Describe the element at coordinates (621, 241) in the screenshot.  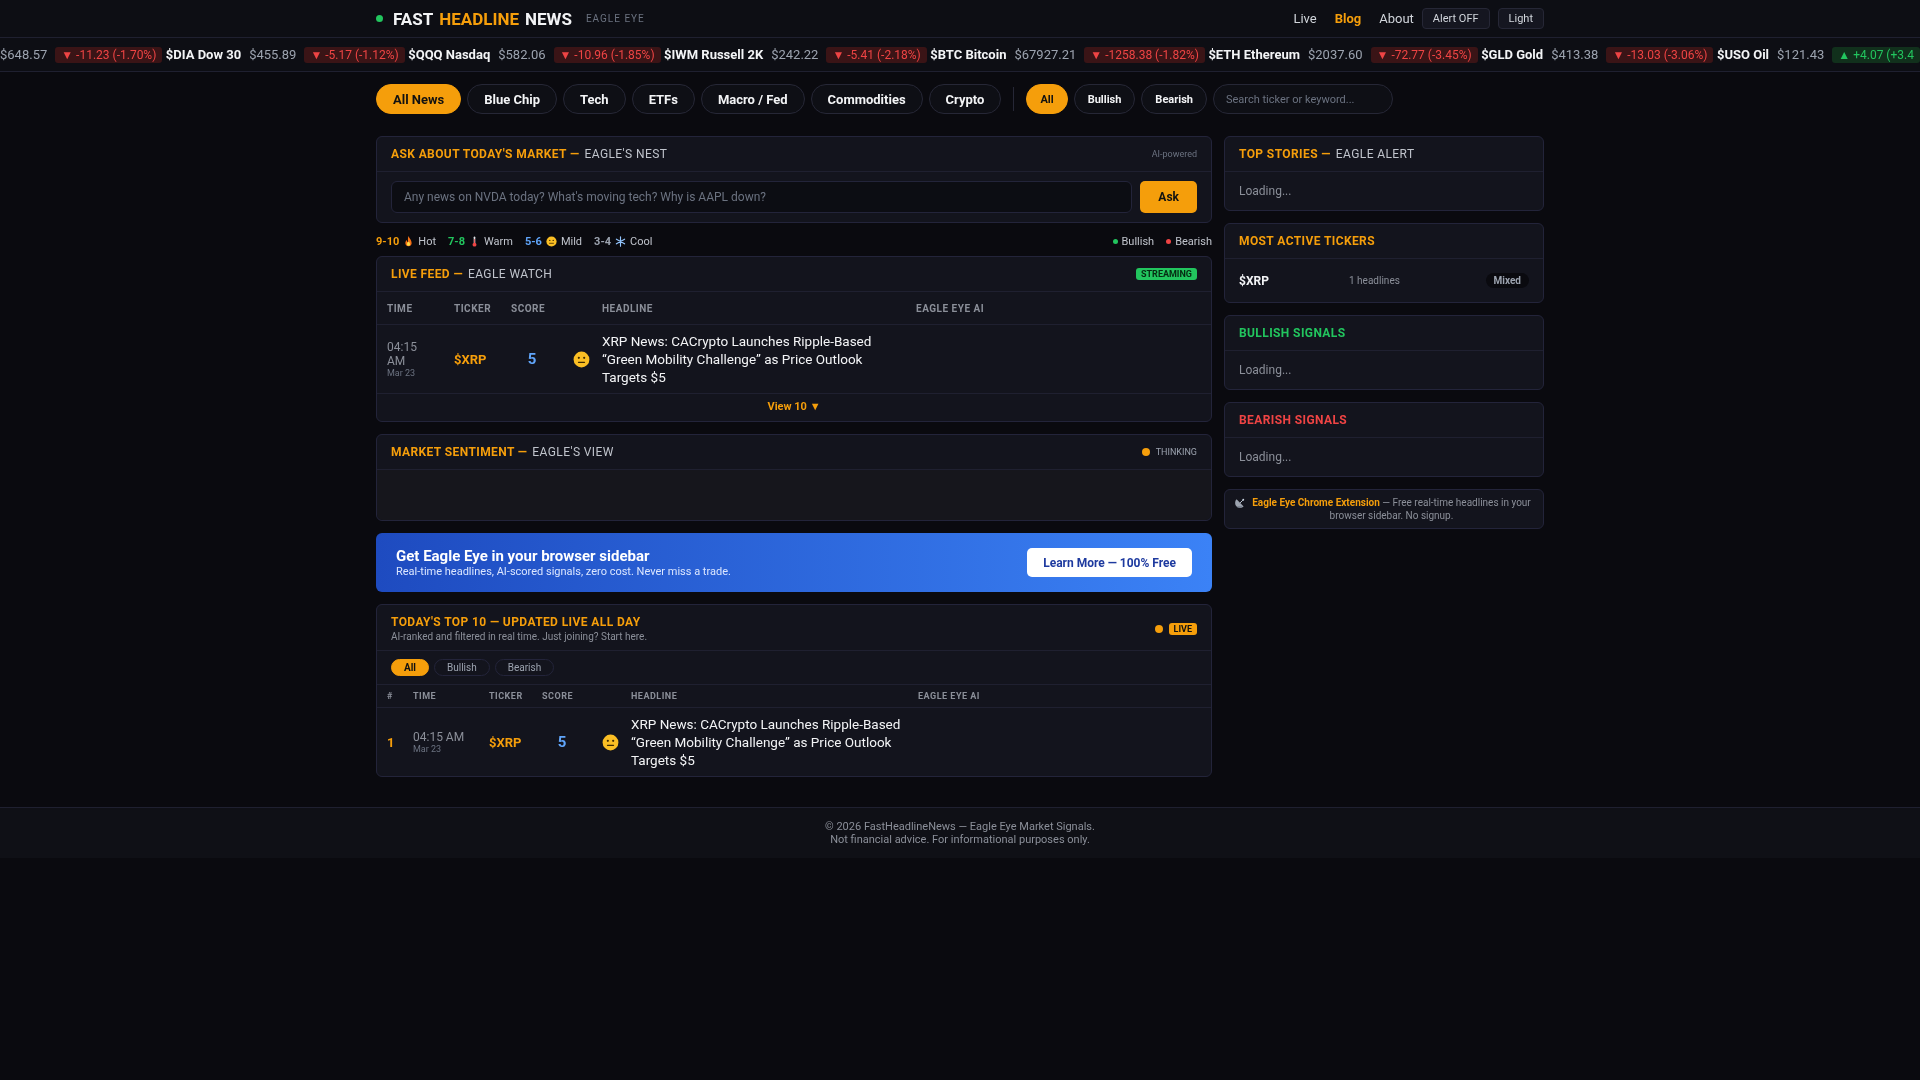
I see `snowflake-icon` at that location.